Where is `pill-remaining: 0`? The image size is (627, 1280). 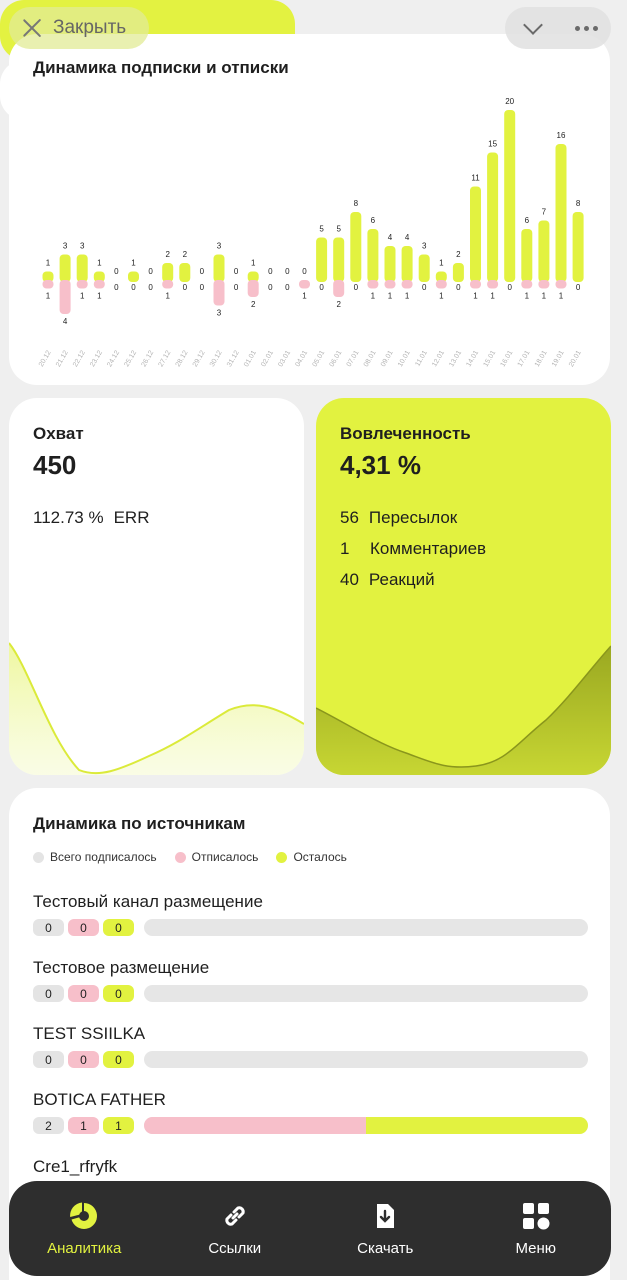 pill-remaining: 0 is located at coordinates (118, 993).